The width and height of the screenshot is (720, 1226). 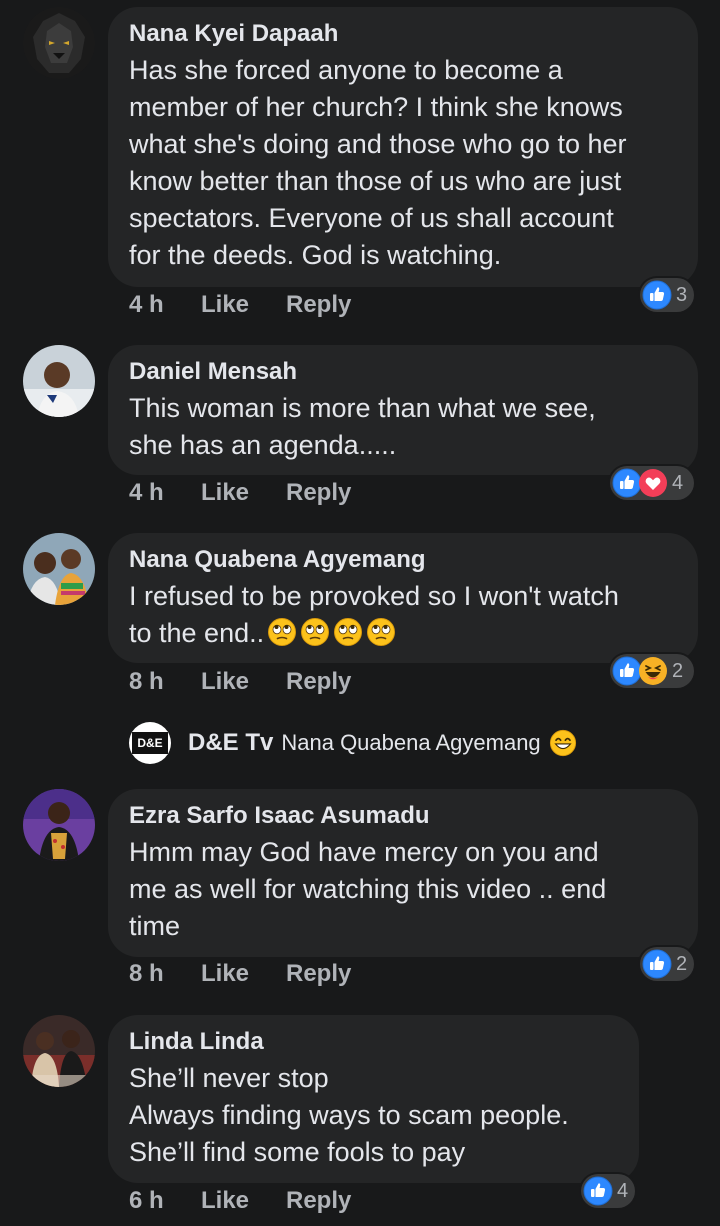 I want to click on reply-preview: D&E D&E Tv Nana Quabena Agyemang, so click(x=353, y=743).